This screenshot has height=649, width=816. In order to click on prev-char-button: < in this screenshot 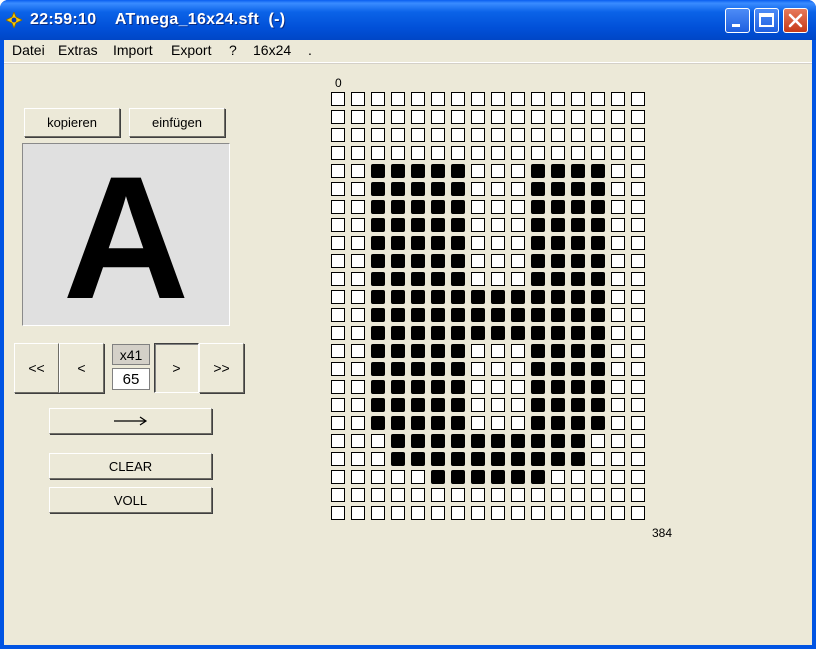, I will do `click(81, 368)`.